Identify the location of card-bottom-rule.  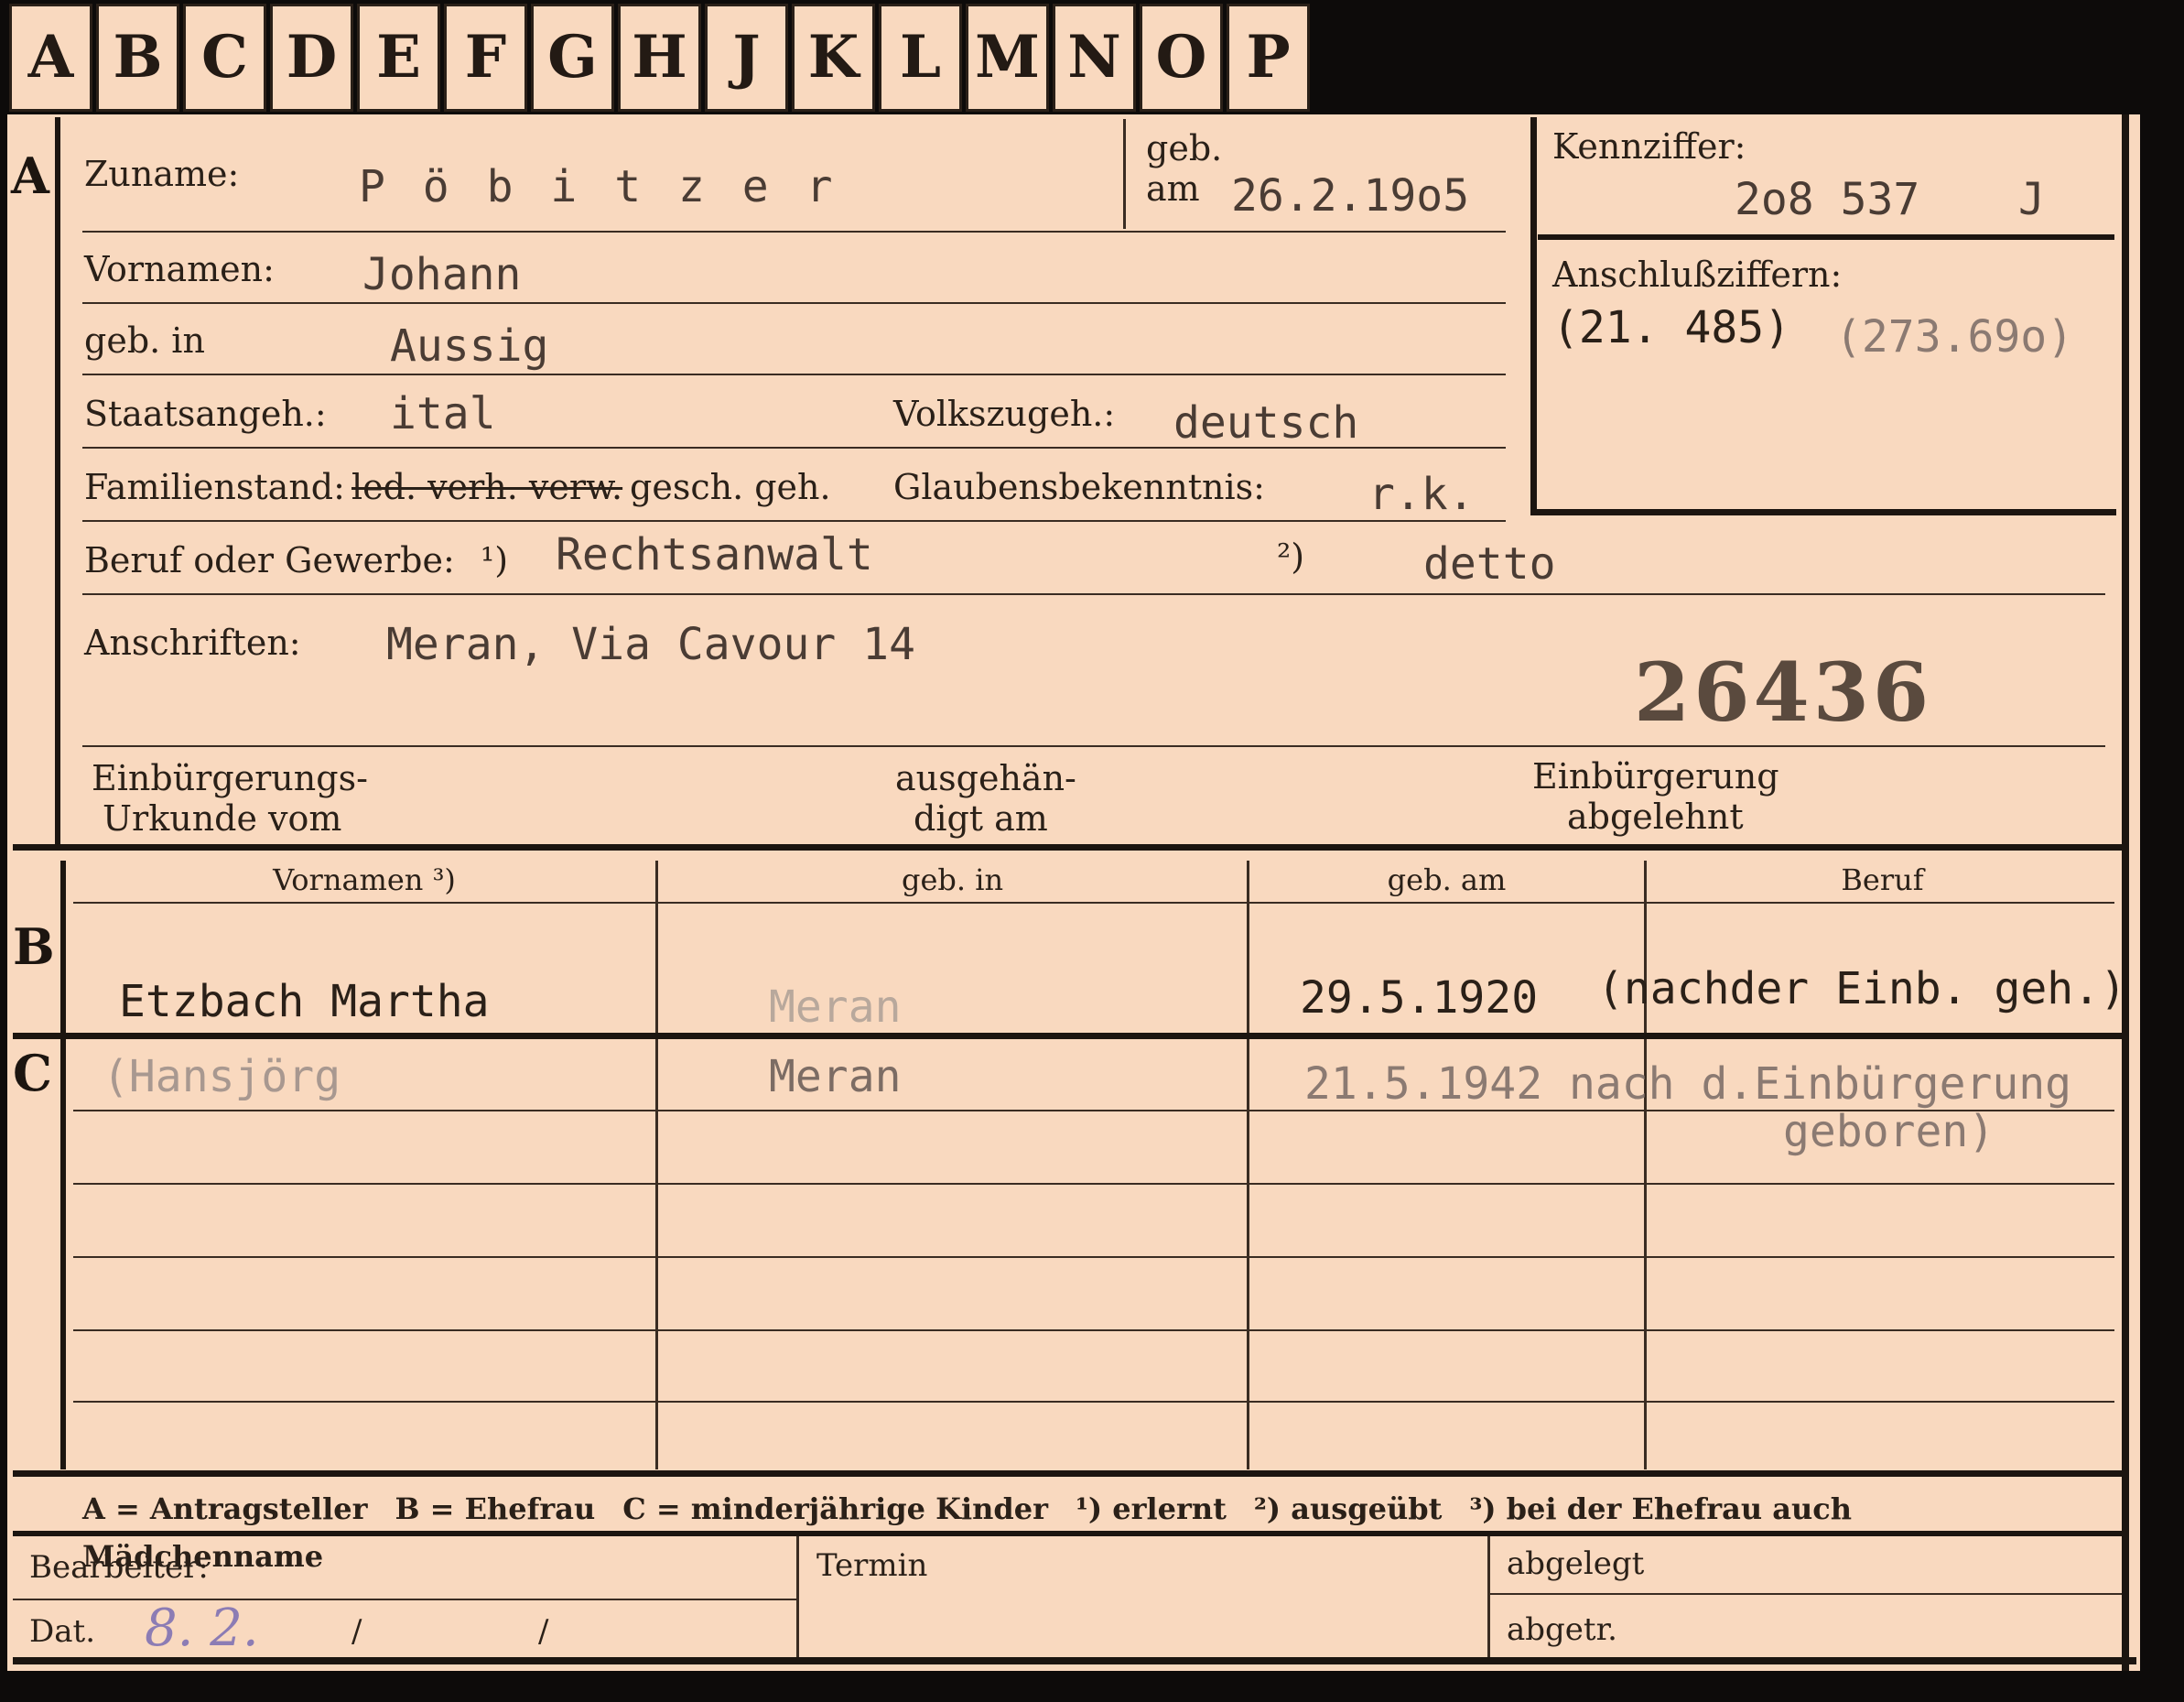
(1074, 1661).